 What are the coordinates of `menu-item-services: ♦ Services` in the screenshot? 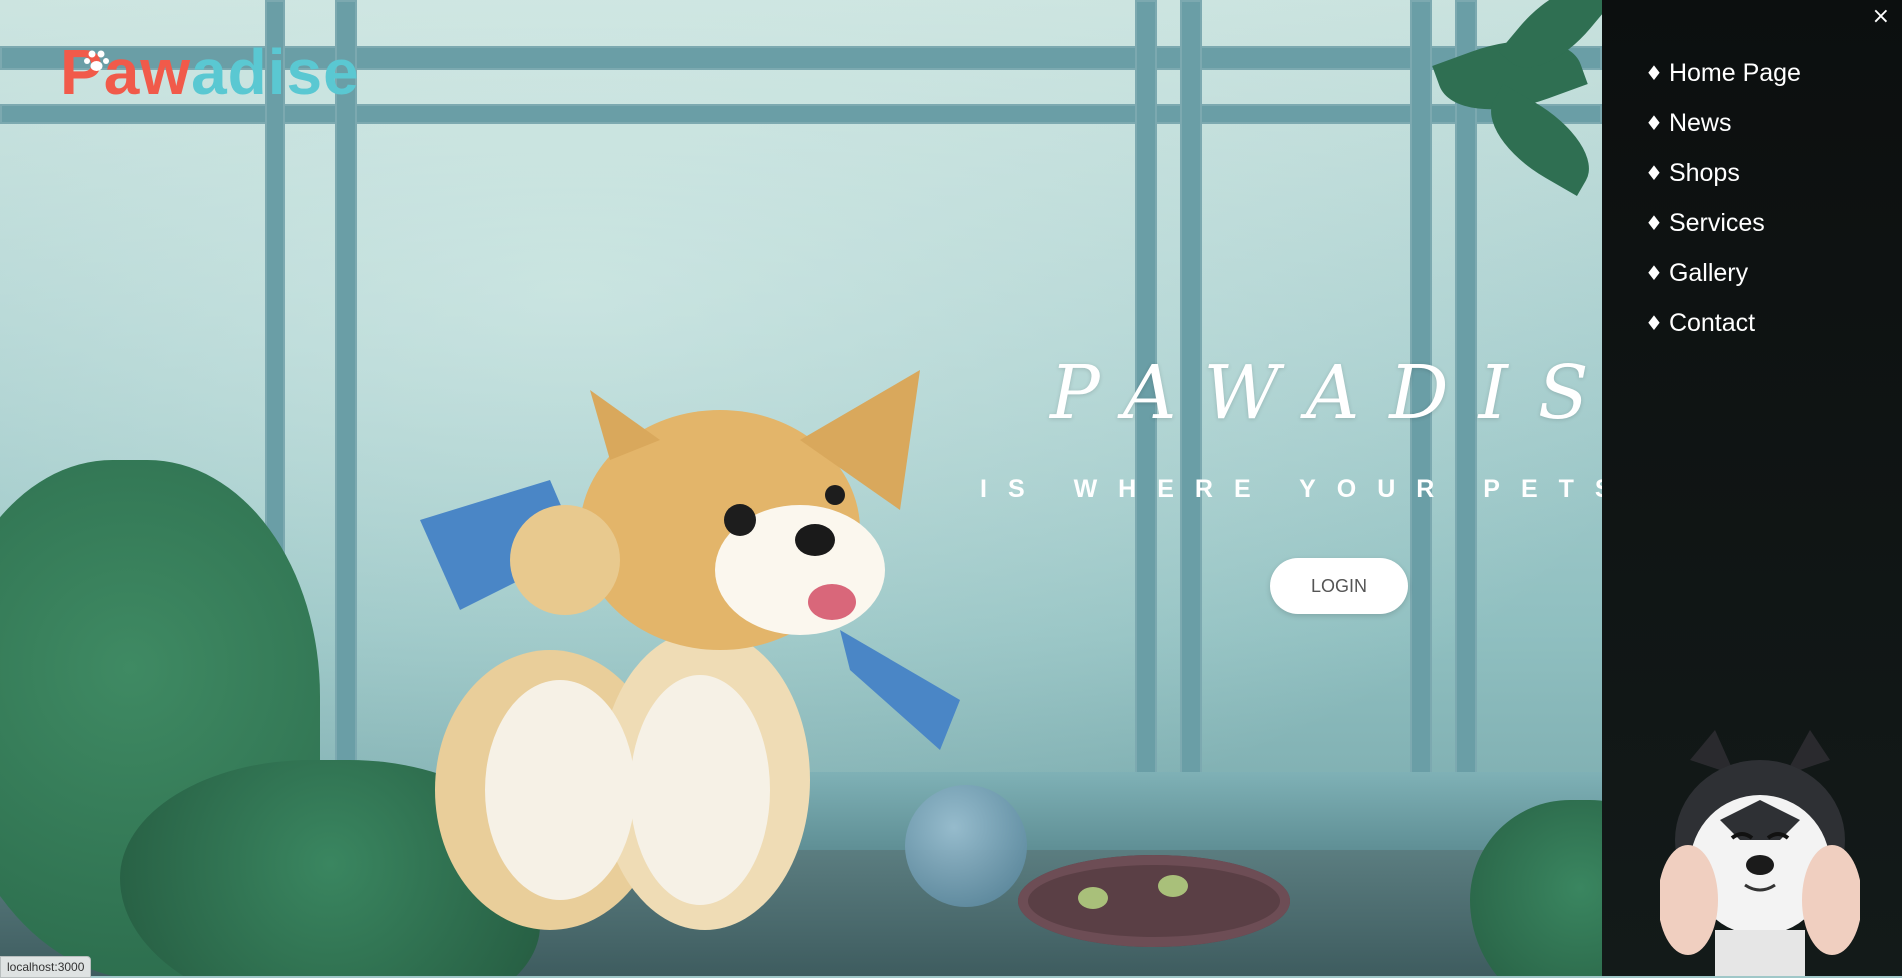 It's located at (1723, 223).